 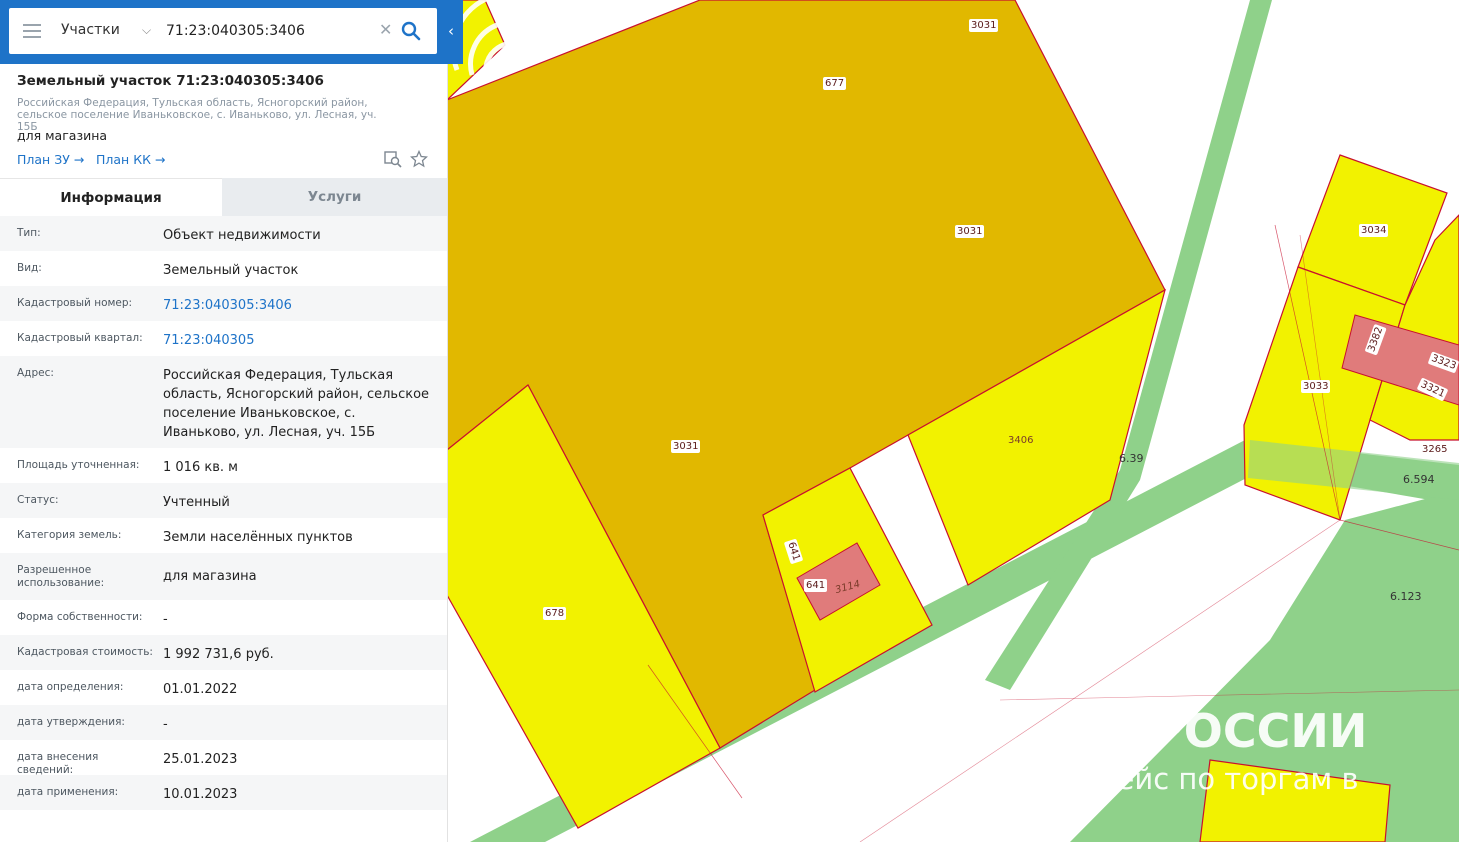 What do you see at coordinates (1228, 779) in the screenshot?
I see `watermark-subtitle: лейс по торгам в` at bounding box center [1228, 779].